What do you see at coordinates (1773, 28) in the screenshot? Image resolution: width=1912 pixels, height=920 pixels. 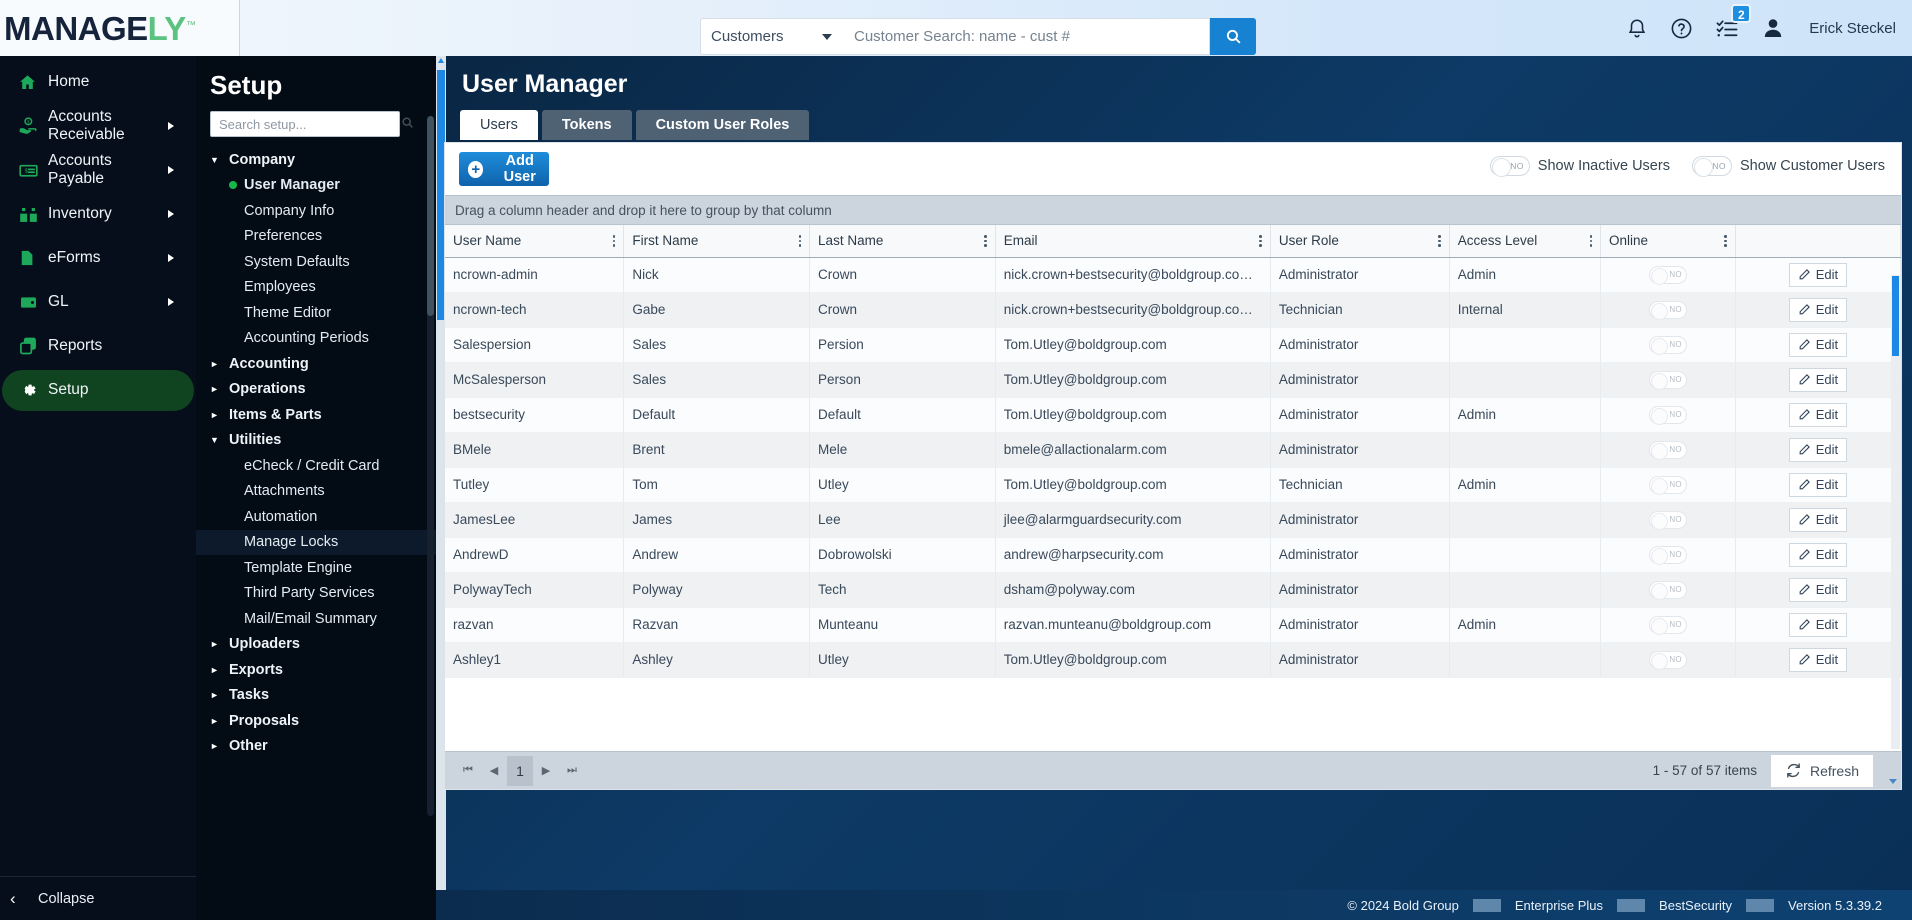 I see `user-avatar-button` at bounding box center [1773, 28].